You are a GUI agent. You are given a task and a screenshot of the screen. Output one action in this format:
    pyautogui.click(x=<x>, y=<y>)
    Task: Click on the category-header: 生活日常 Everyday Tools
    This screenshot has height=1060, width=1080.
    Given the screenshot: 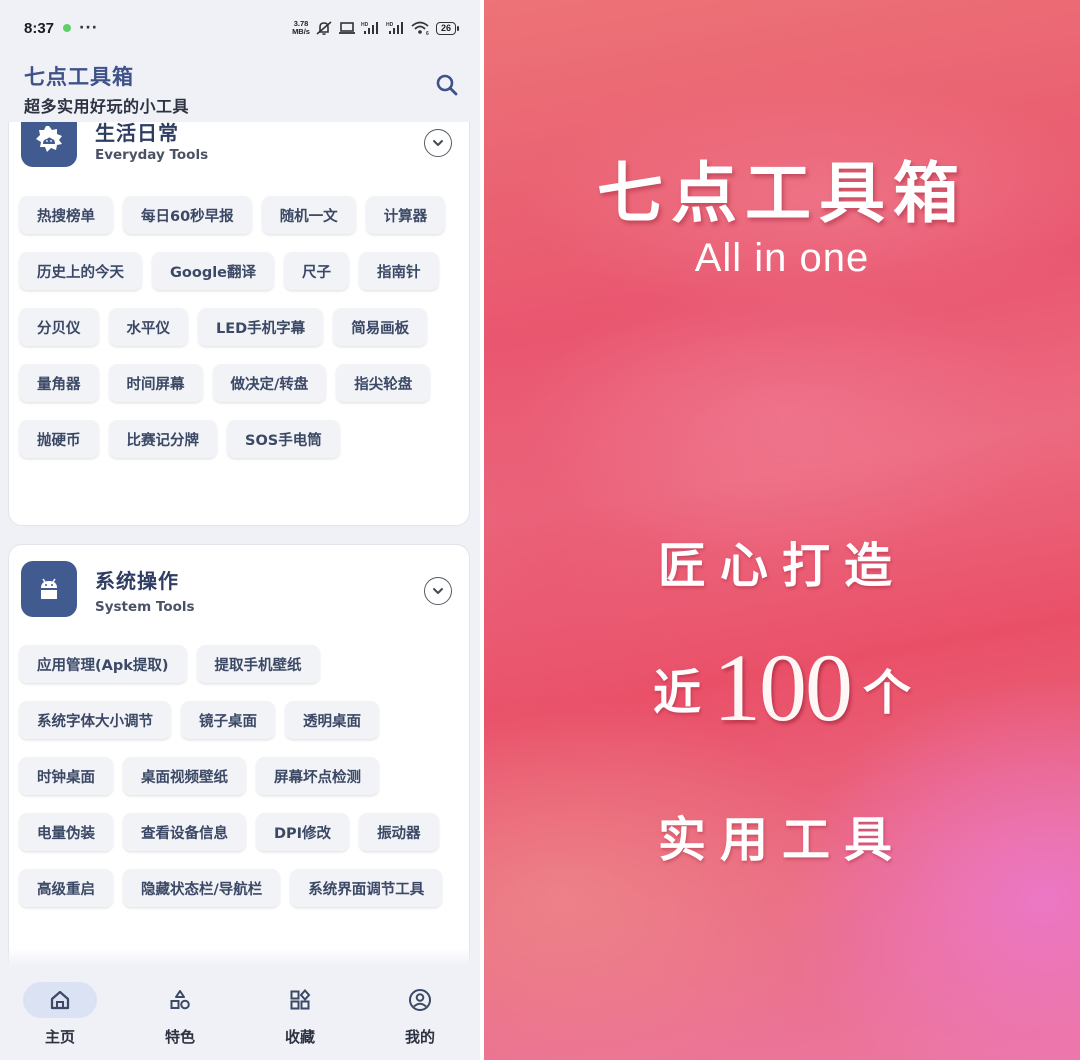 What is the action you would take?
    pyautogui.click(x=239, y=147)
    